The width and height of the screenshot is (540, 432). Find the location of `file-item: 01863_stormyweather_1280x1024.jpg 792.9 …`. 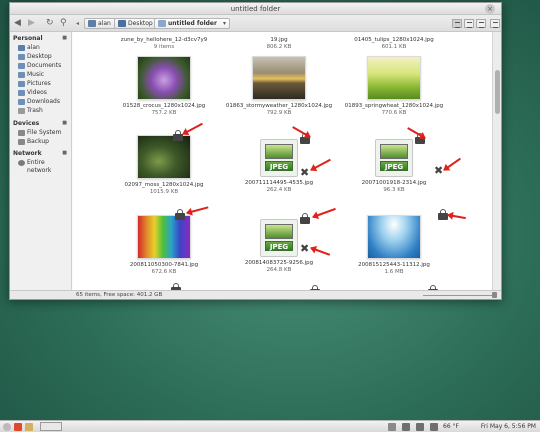

file-item: 01863_stormyweather_1280x1024.jpg 792.9 … is located at coordinates (279, 86).